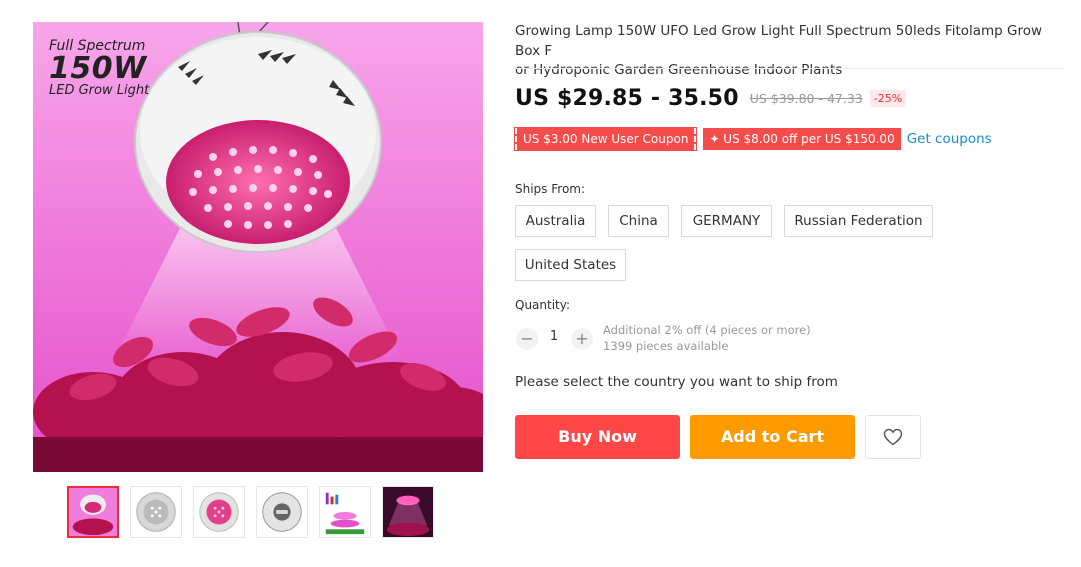  I want to click on ship-option-australia: Australia, so click(555, 221).